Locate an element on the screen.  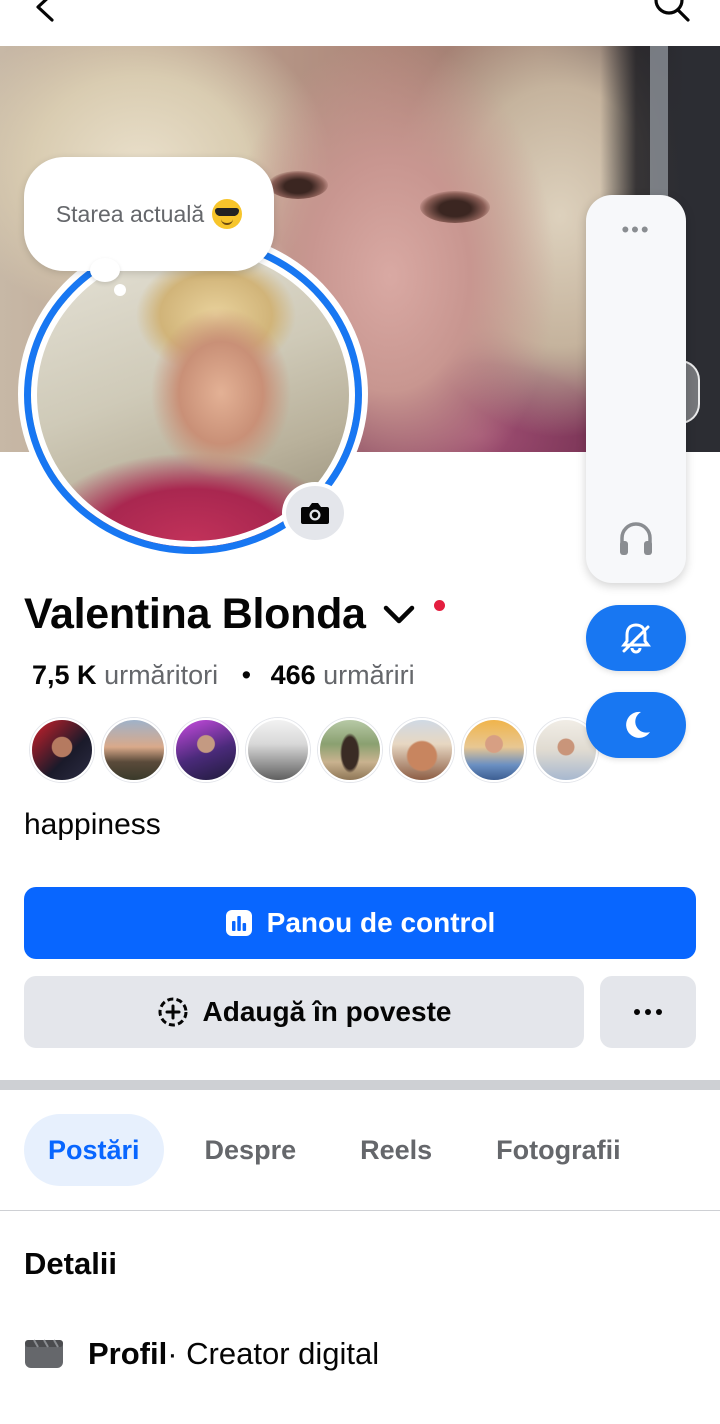
search-icon is located at coordinates (672, 12).